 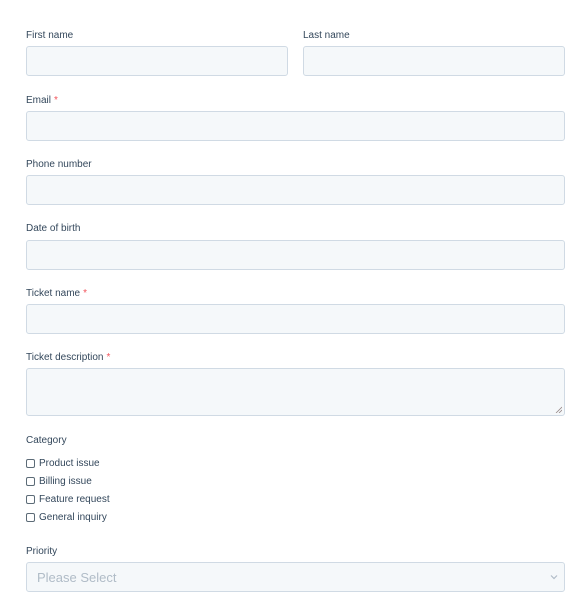 I want to click on ticket-name-label: Ticket name *, so click(x=56, y=294).